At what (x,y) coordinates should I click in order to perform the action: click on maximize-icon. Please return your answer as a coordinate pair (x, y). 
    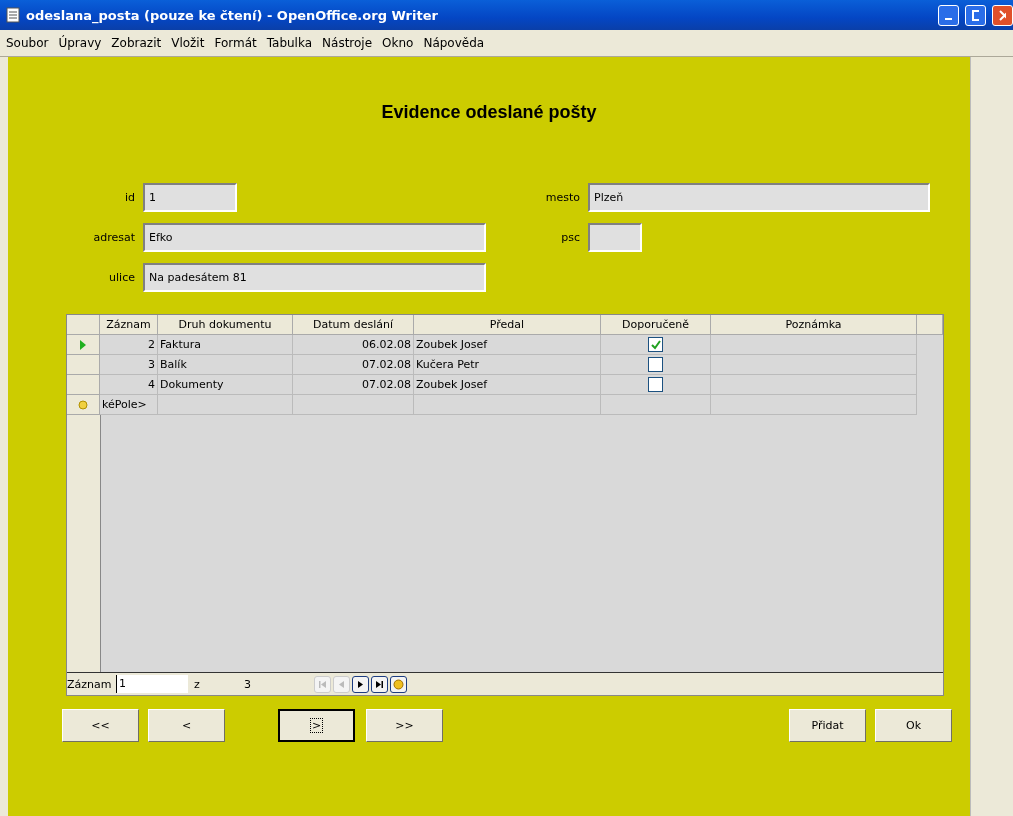
    Looking at the image, I should click on (975, 15).